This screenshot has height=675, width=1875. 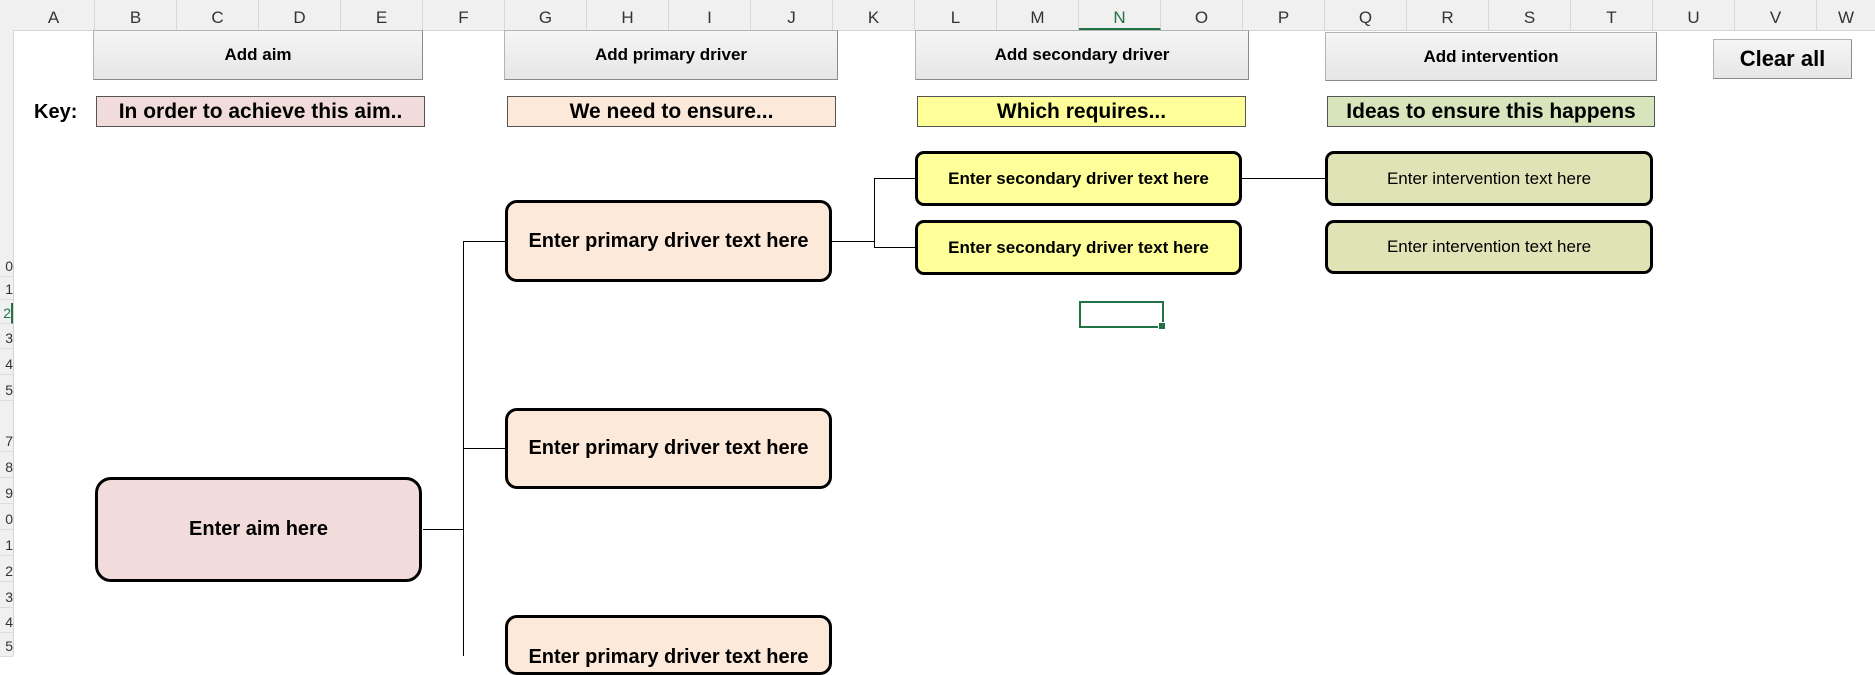 What do you see at coordinates (628, 15) in the screenshot?
I see `column-header-h: H` at bounding box center [628, 15].